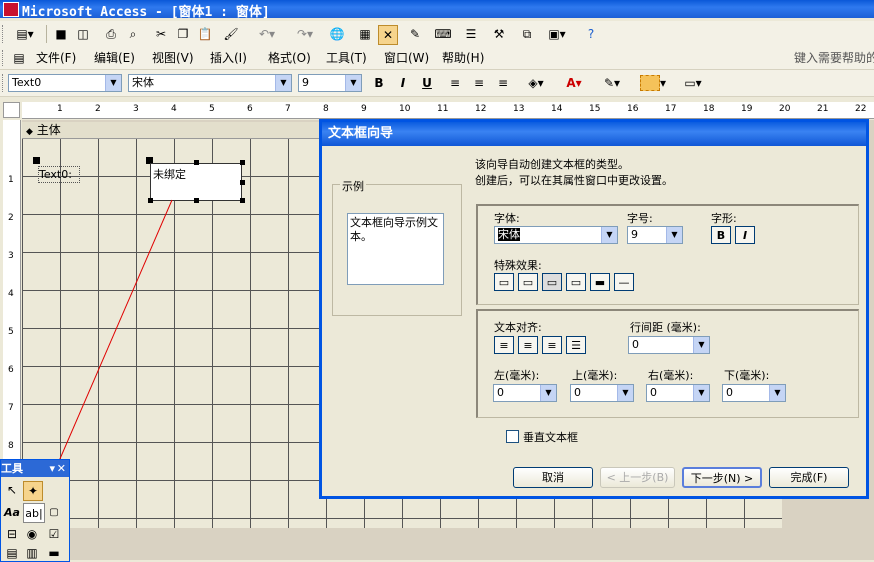 Image resolution: width=874 pixels, height=562 pixels. Describe the element at coordinates (395, 249) in the screenshot. I see `sample-preview: 文本框向导示例文本。` at that location.